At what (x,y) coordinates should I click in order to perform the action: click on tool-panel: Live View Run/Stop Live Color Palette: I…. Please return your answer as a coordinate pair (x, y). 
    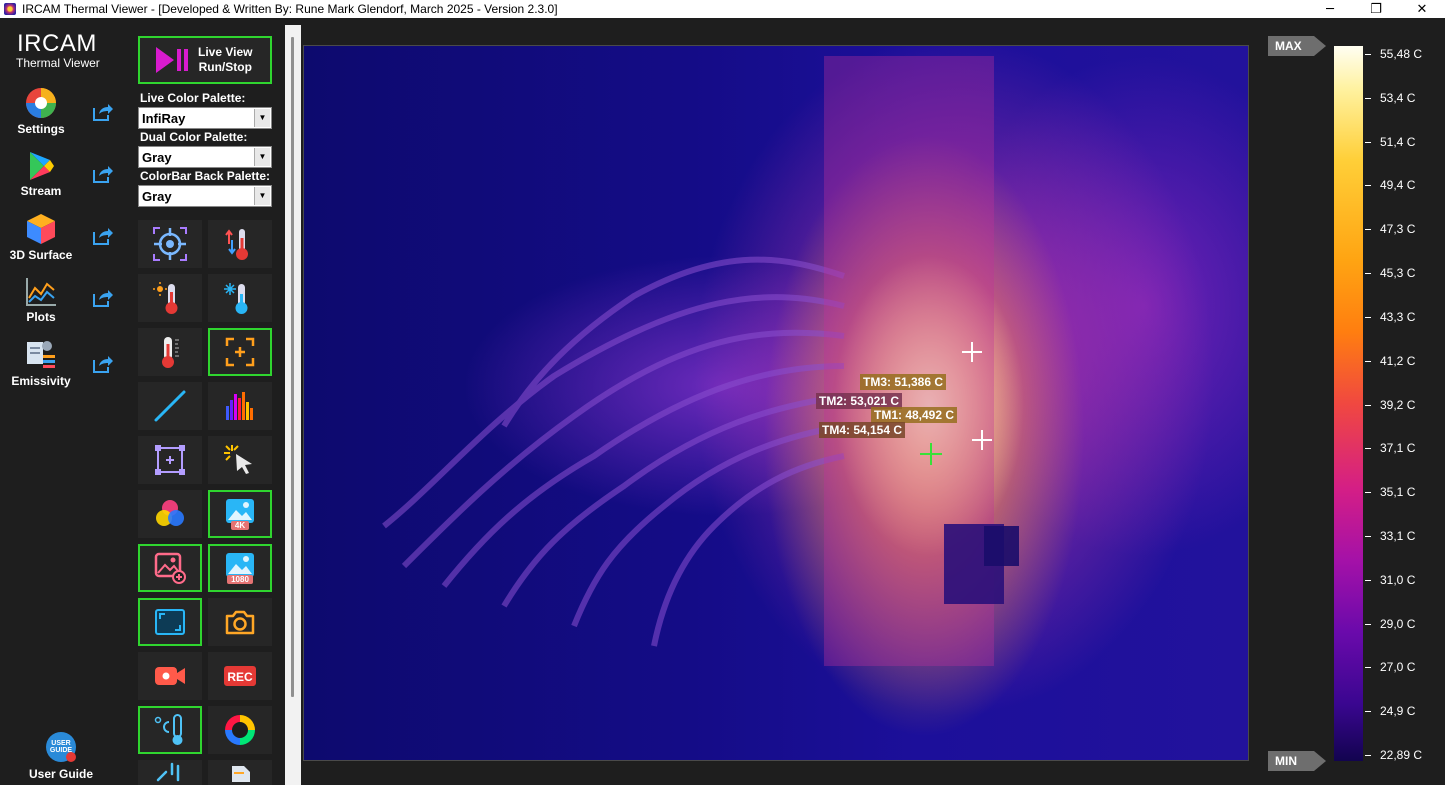
    Looking at the image, I should click on (206, 401).